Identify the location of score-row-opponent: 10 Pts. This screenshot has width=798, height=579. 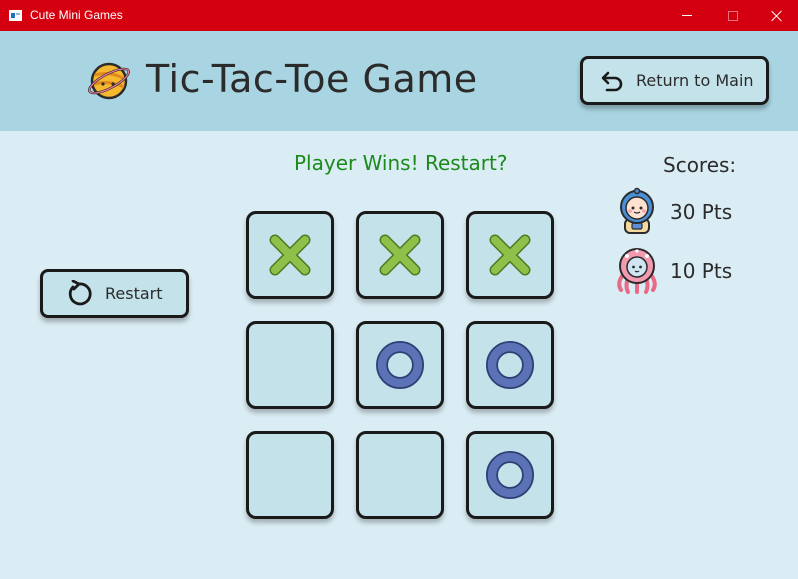
(698, 271).